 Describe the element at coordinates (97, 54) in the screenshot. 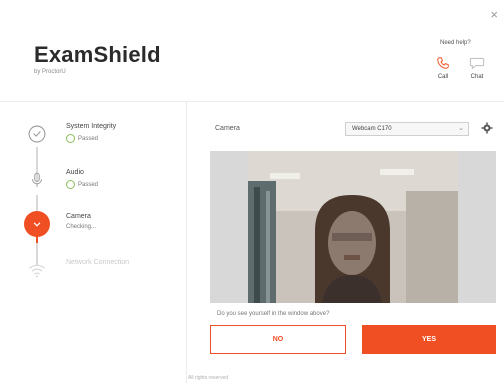

I see `app-title: ExamShield` at that location.